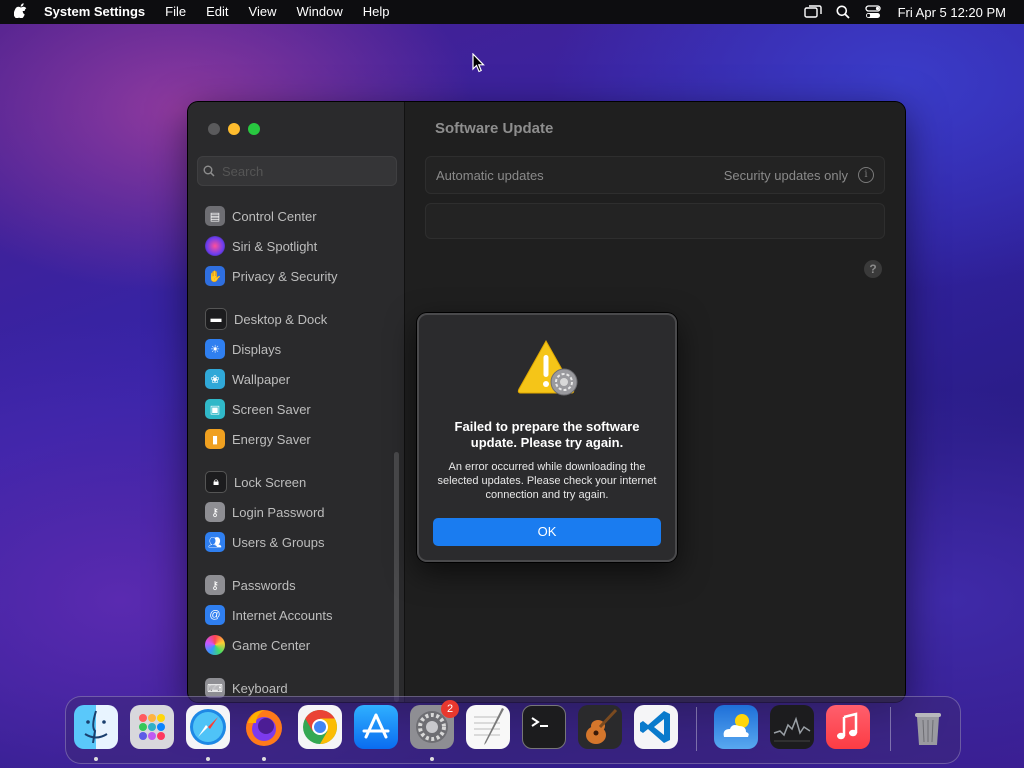  I want to click on sidebar-item-desktop-dock: ▬ Desktop & Dock, so click(296, 319).